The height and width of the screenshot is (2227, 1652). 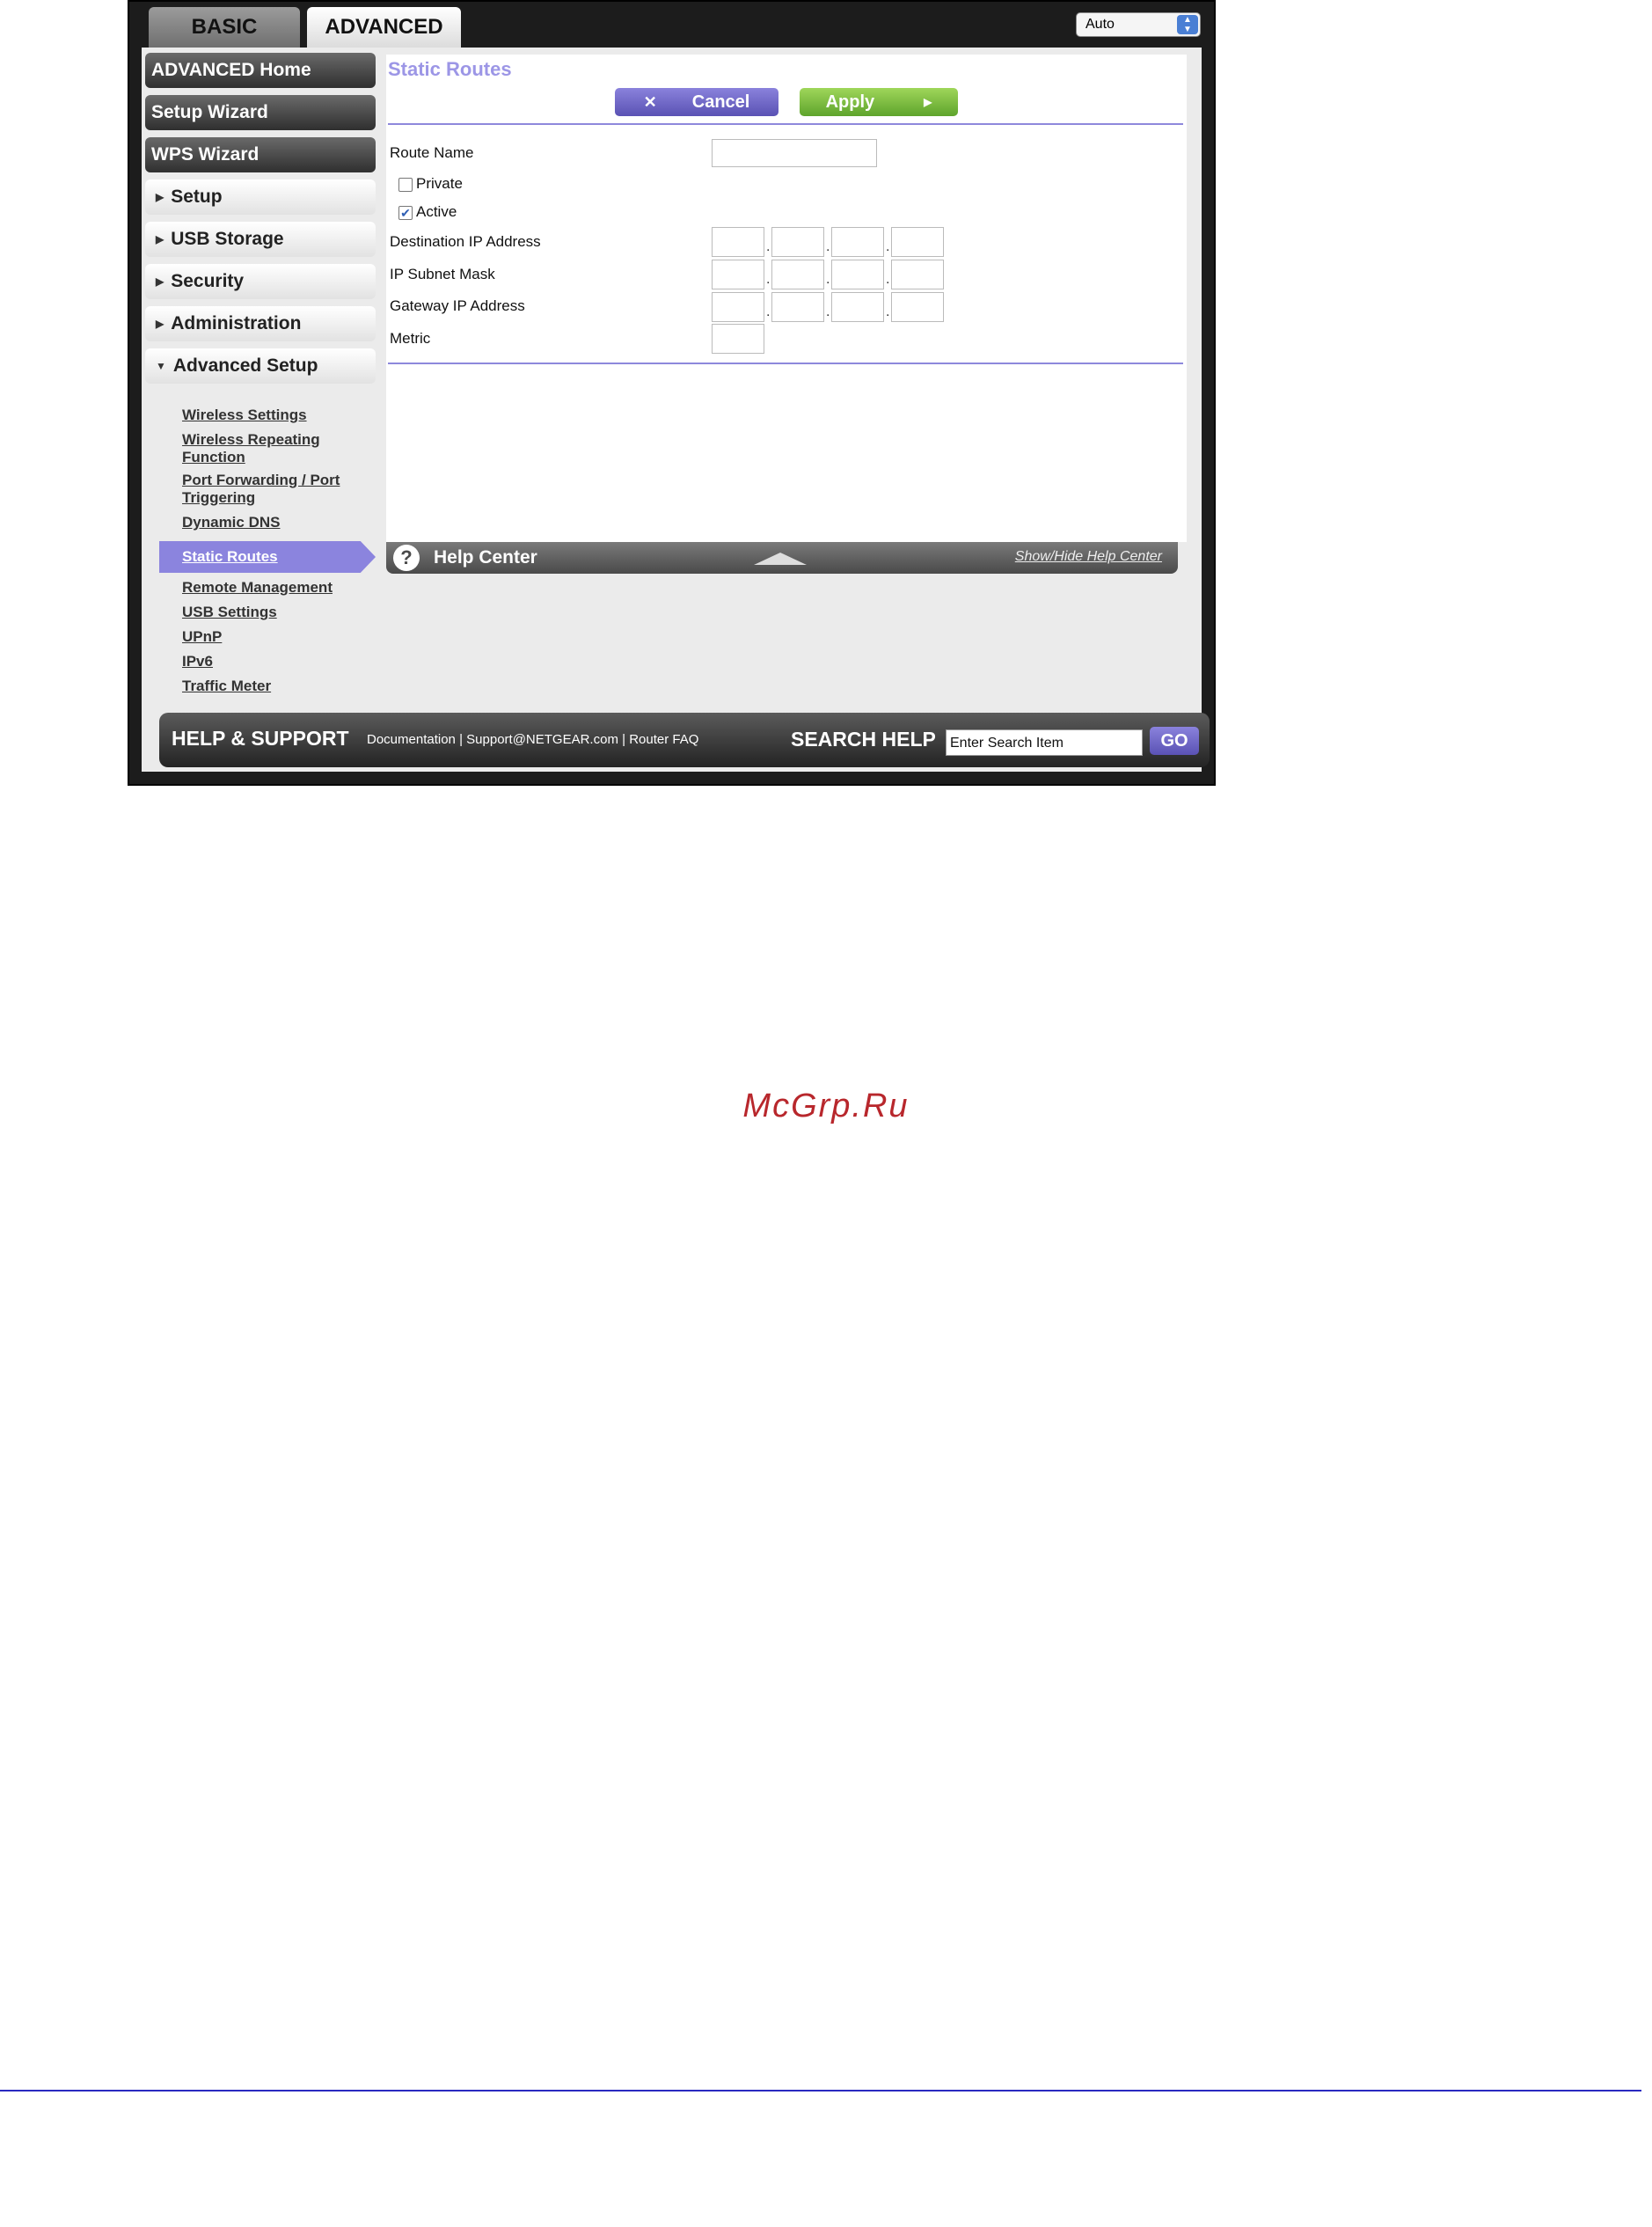 I want to click on private-checkbox, so click(x=405, y=185).